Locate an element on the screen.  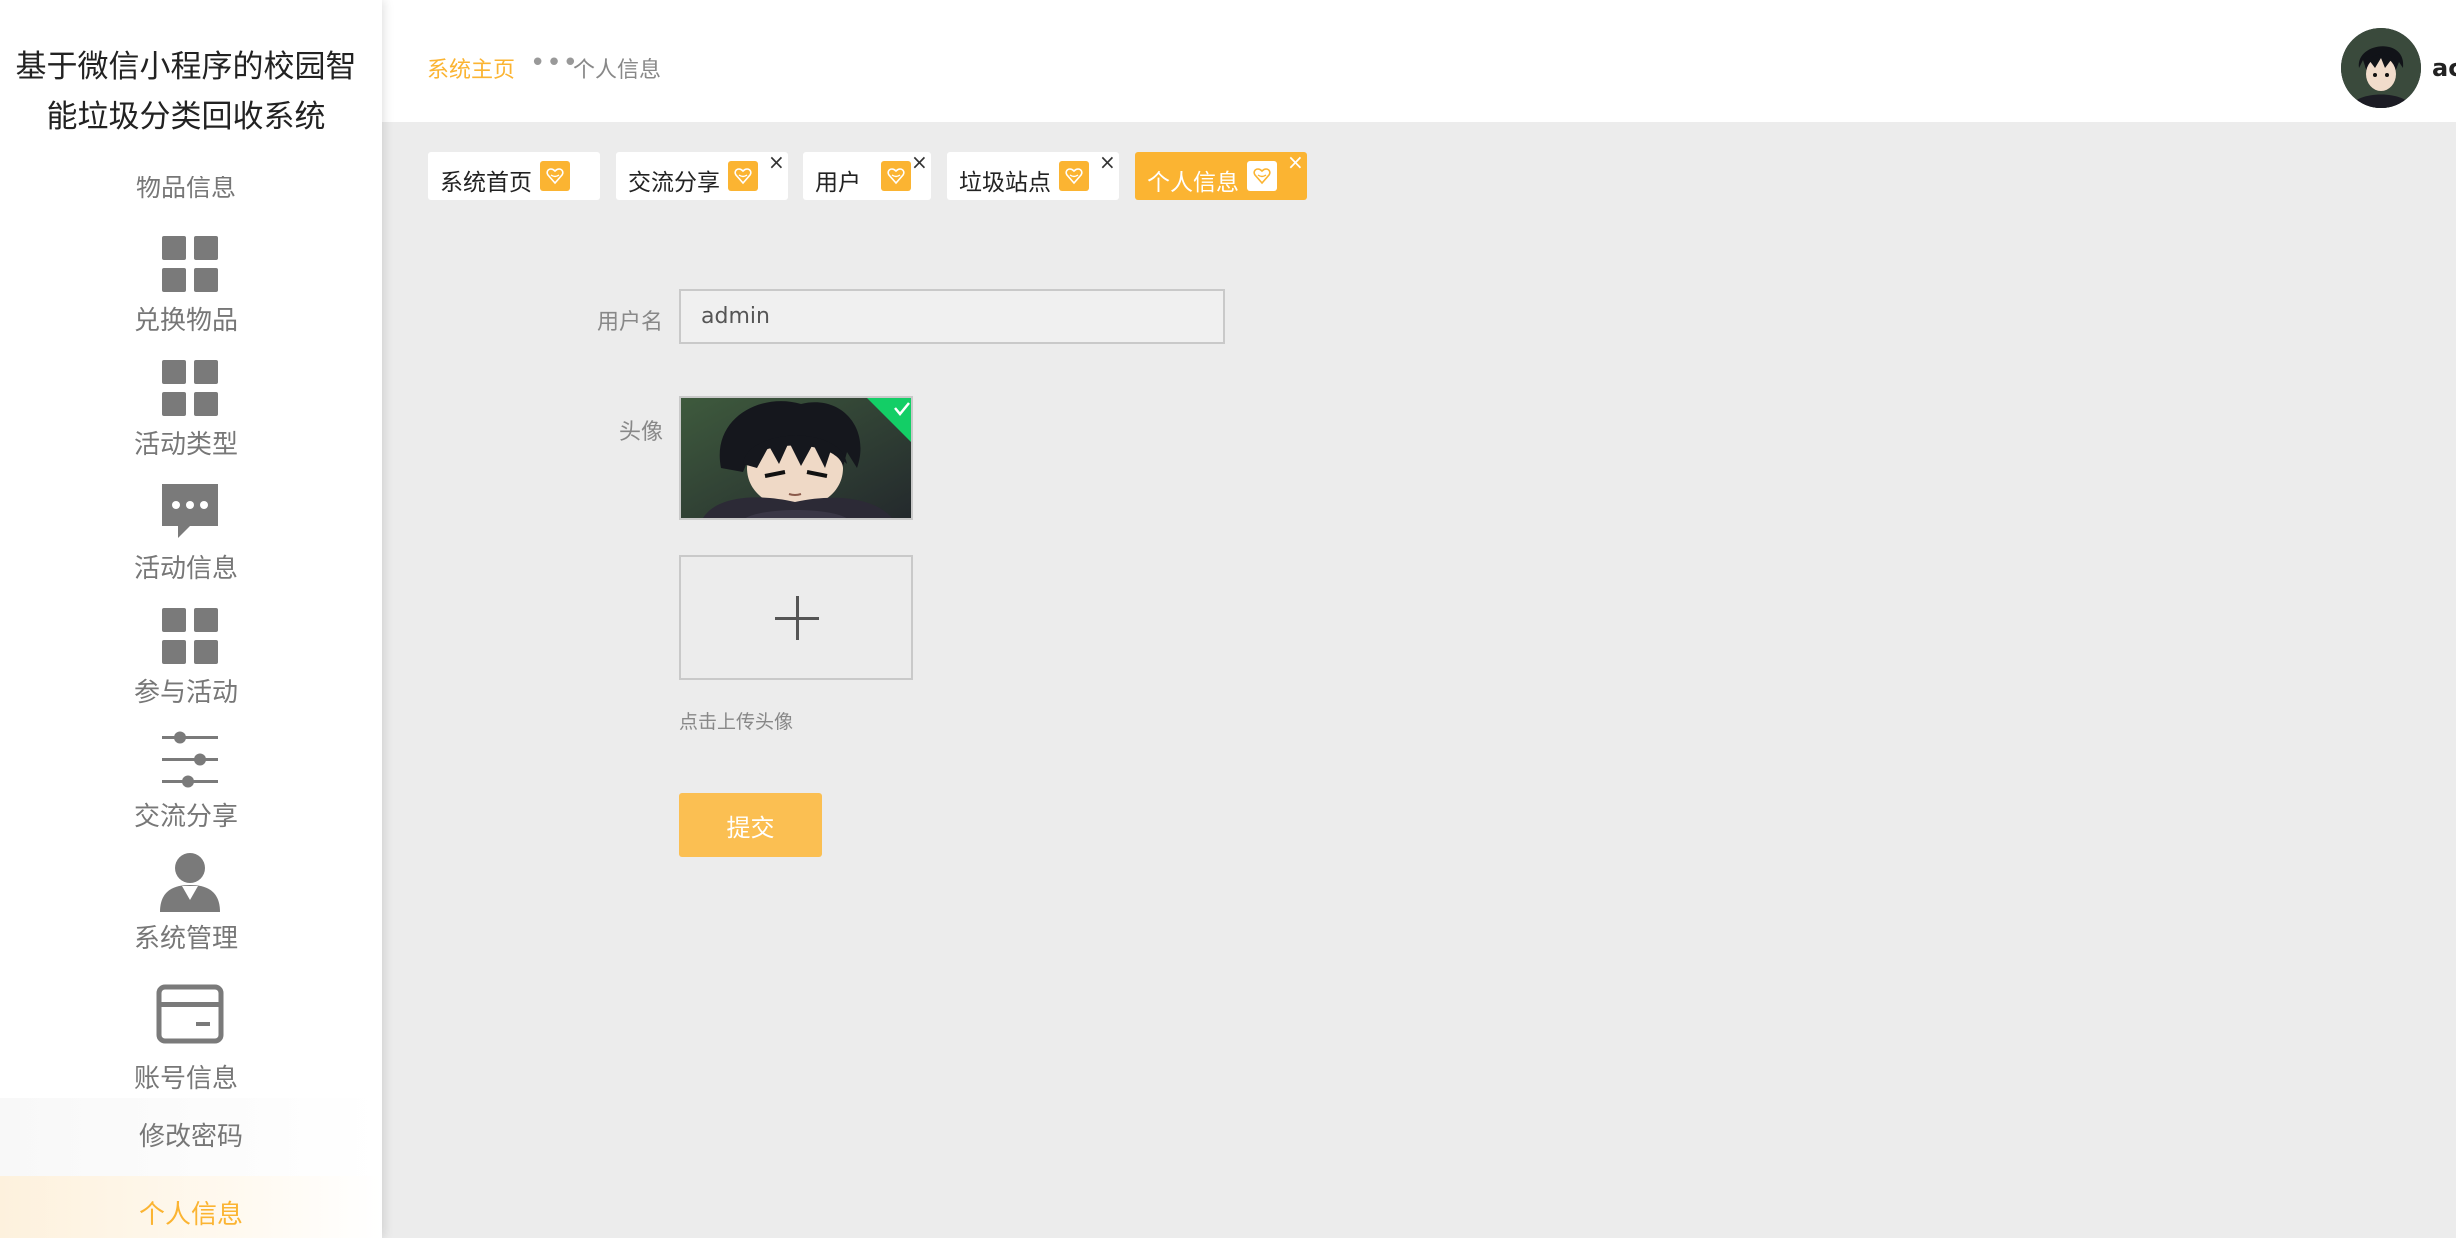
tab-label: 个人信息 is located at coordinates (1193, 183).